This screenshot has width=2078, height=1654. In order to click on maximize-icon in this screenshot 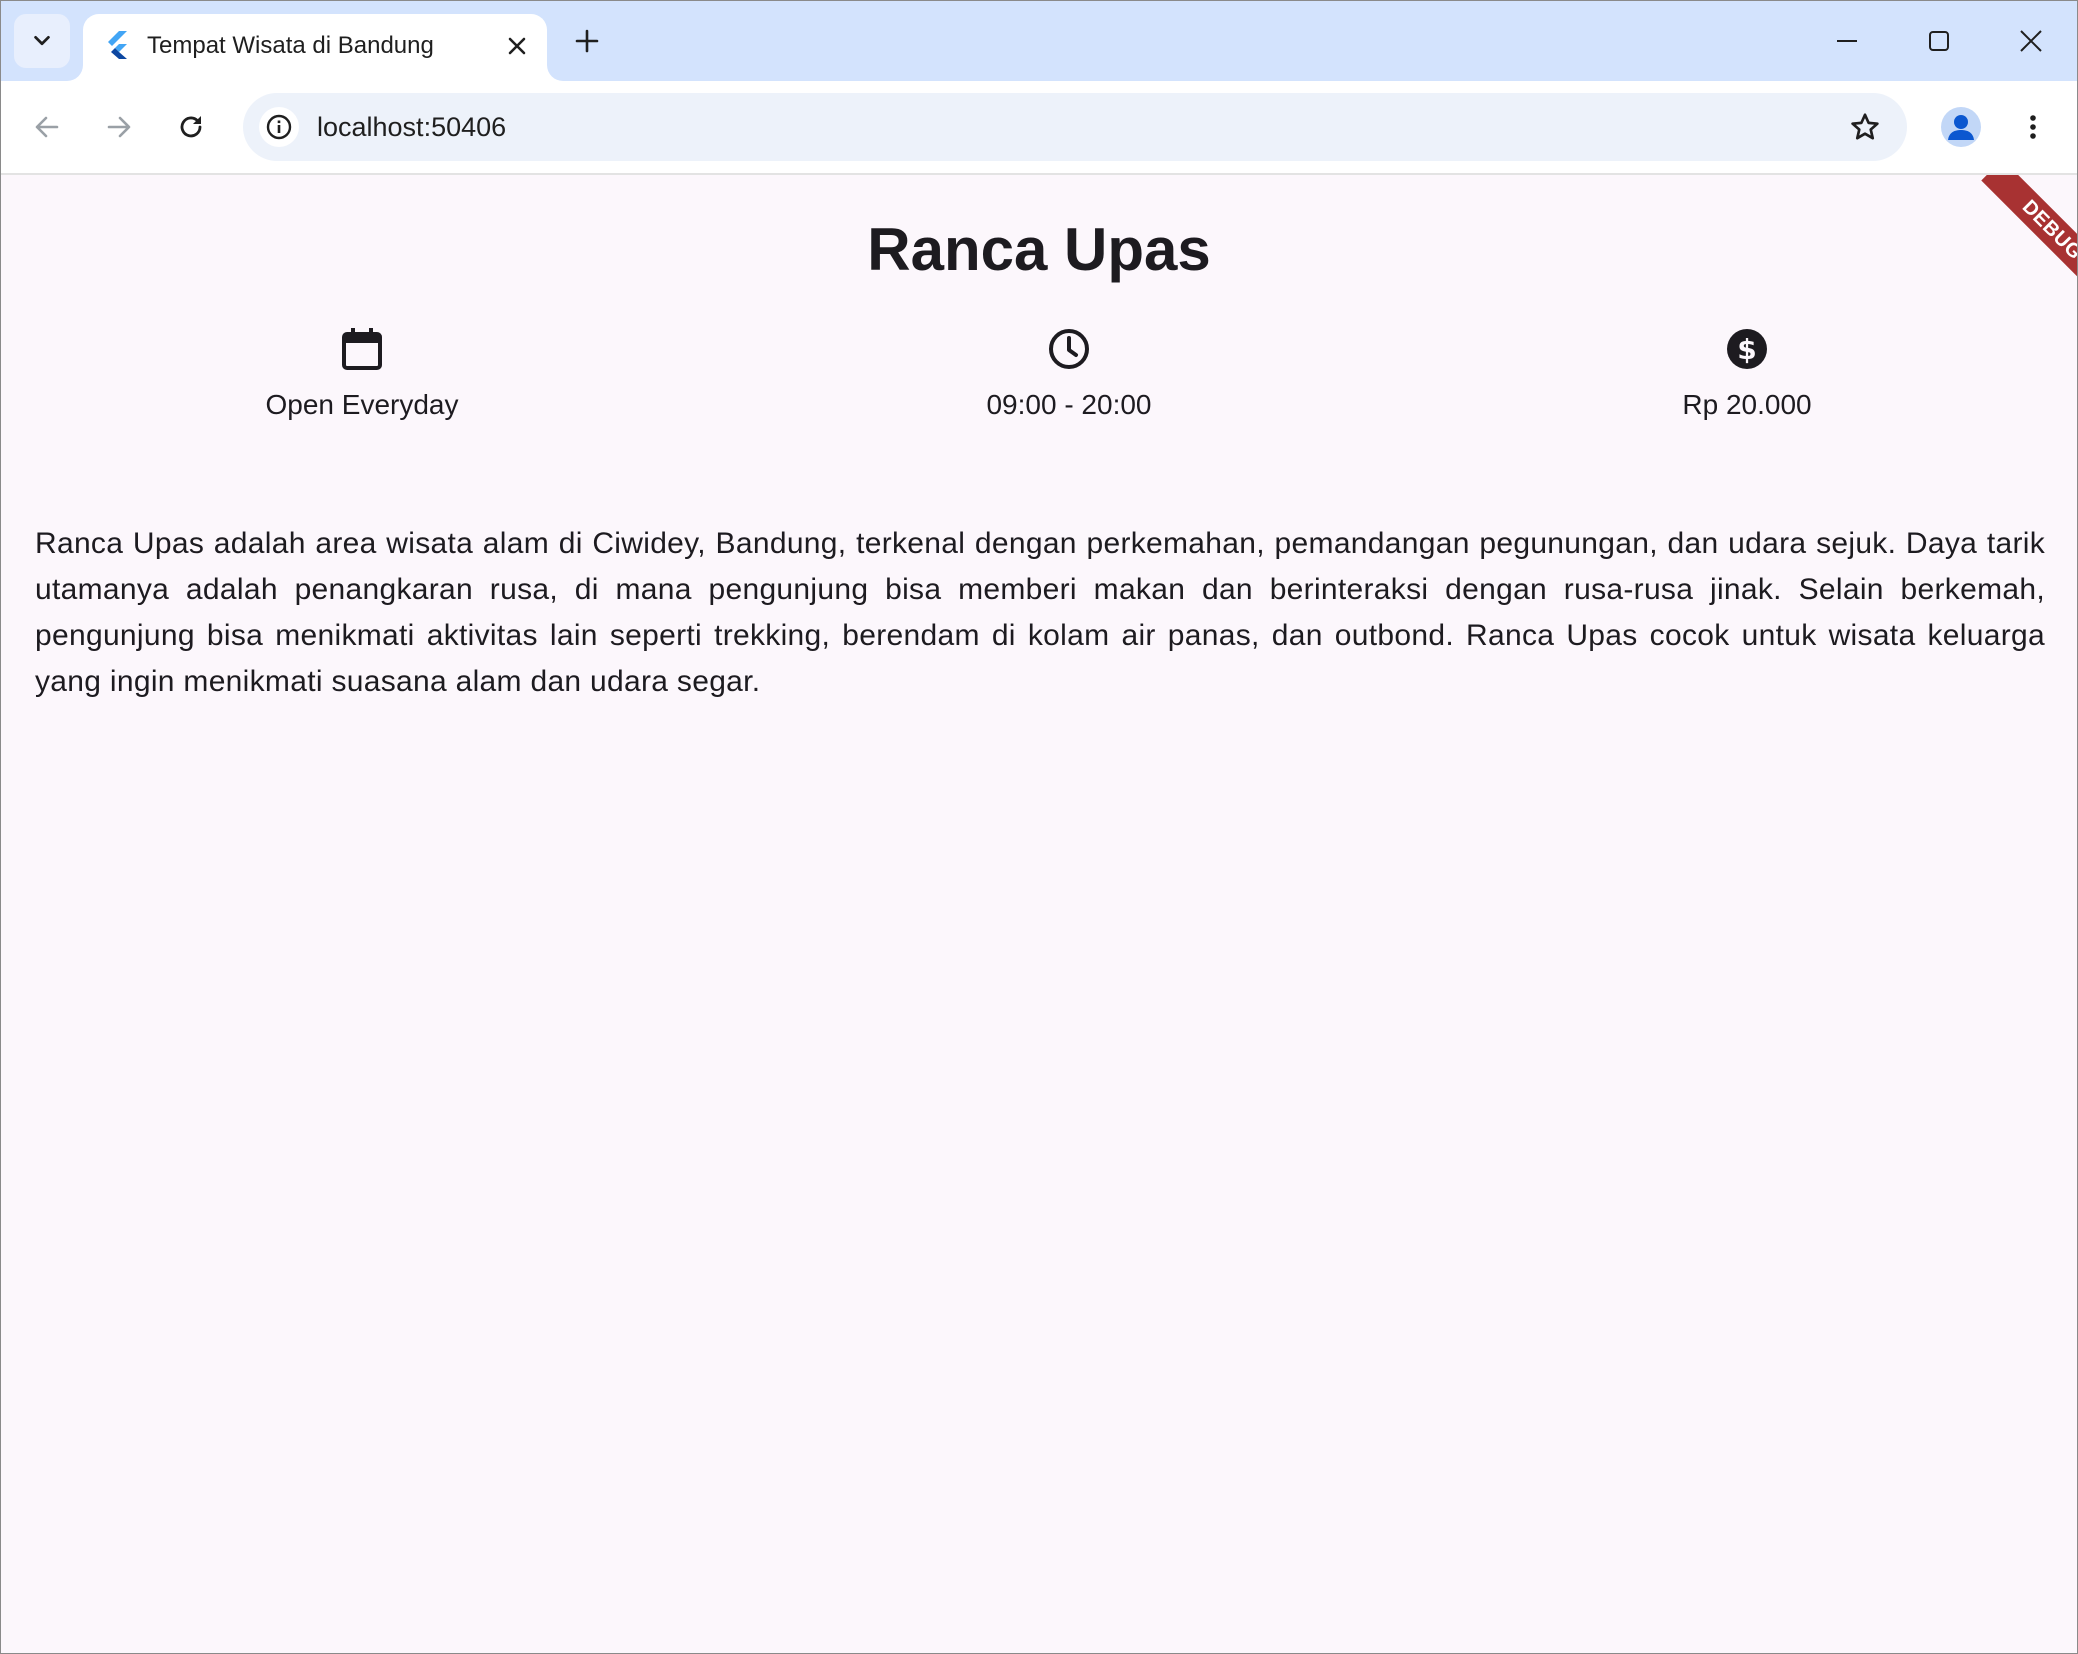, I will do `click(1939, 41)`.